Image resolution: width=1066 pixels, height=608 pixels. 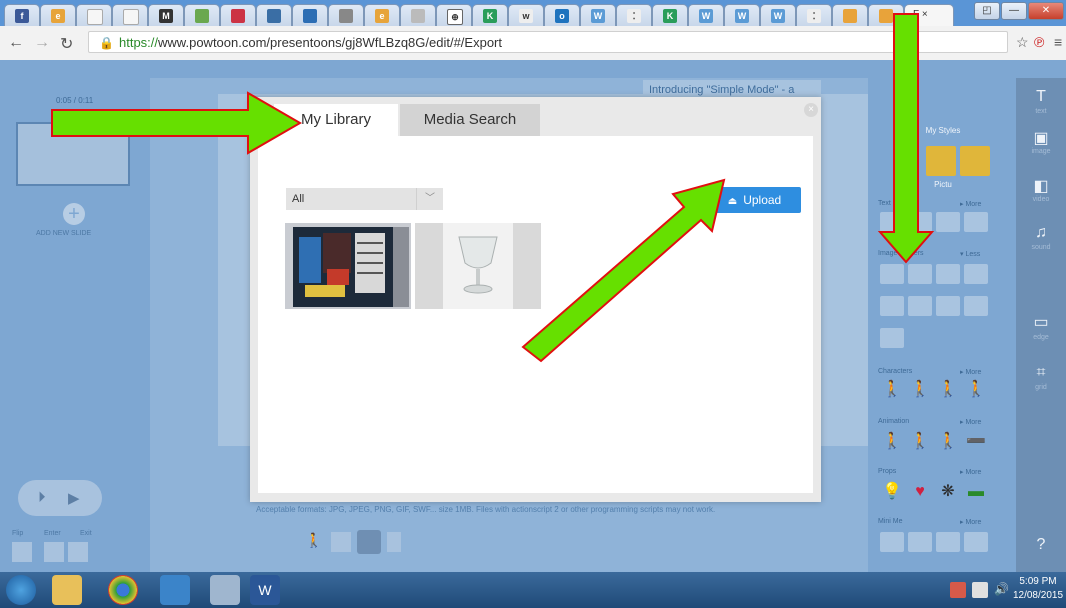 I want to click on sparkle-icon: ❋, so click(x=948, y=492).